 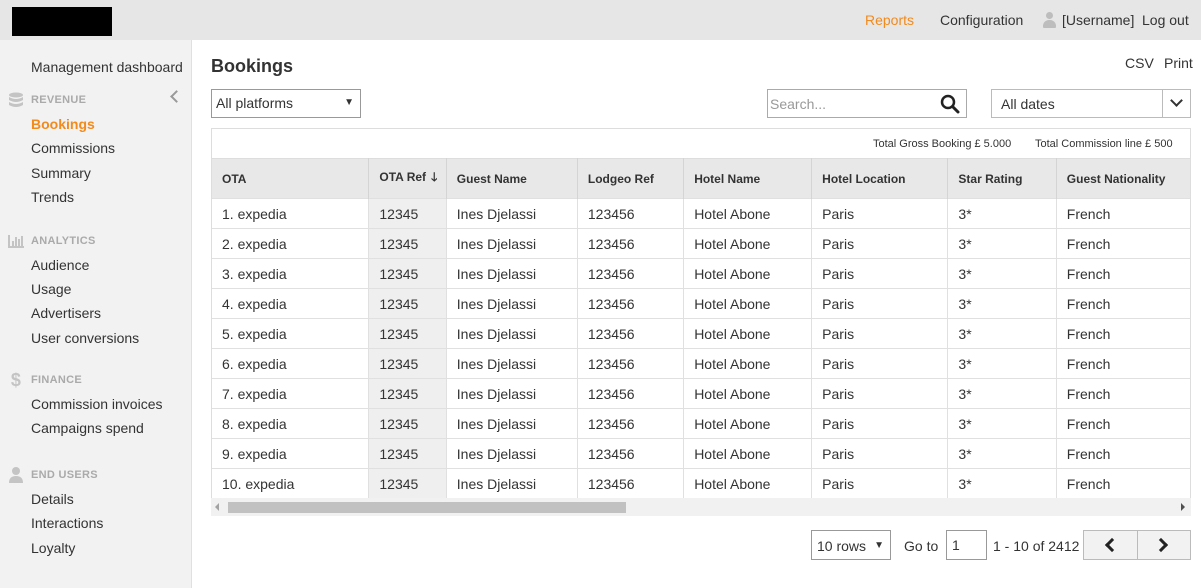 I want to click on sidebar-section-finance: $ FINANCE, so click(x=45, y=380).